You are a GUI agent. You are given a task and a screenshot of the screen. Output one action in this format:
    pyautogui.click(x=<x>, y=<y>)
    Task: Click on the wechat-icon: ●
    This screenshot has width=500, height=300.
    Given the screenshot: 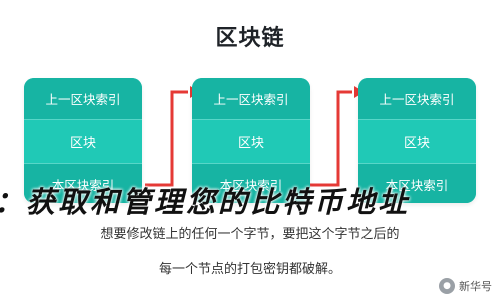 What is the action you would take?
    pyautogui.click(x=447, y=286)
    